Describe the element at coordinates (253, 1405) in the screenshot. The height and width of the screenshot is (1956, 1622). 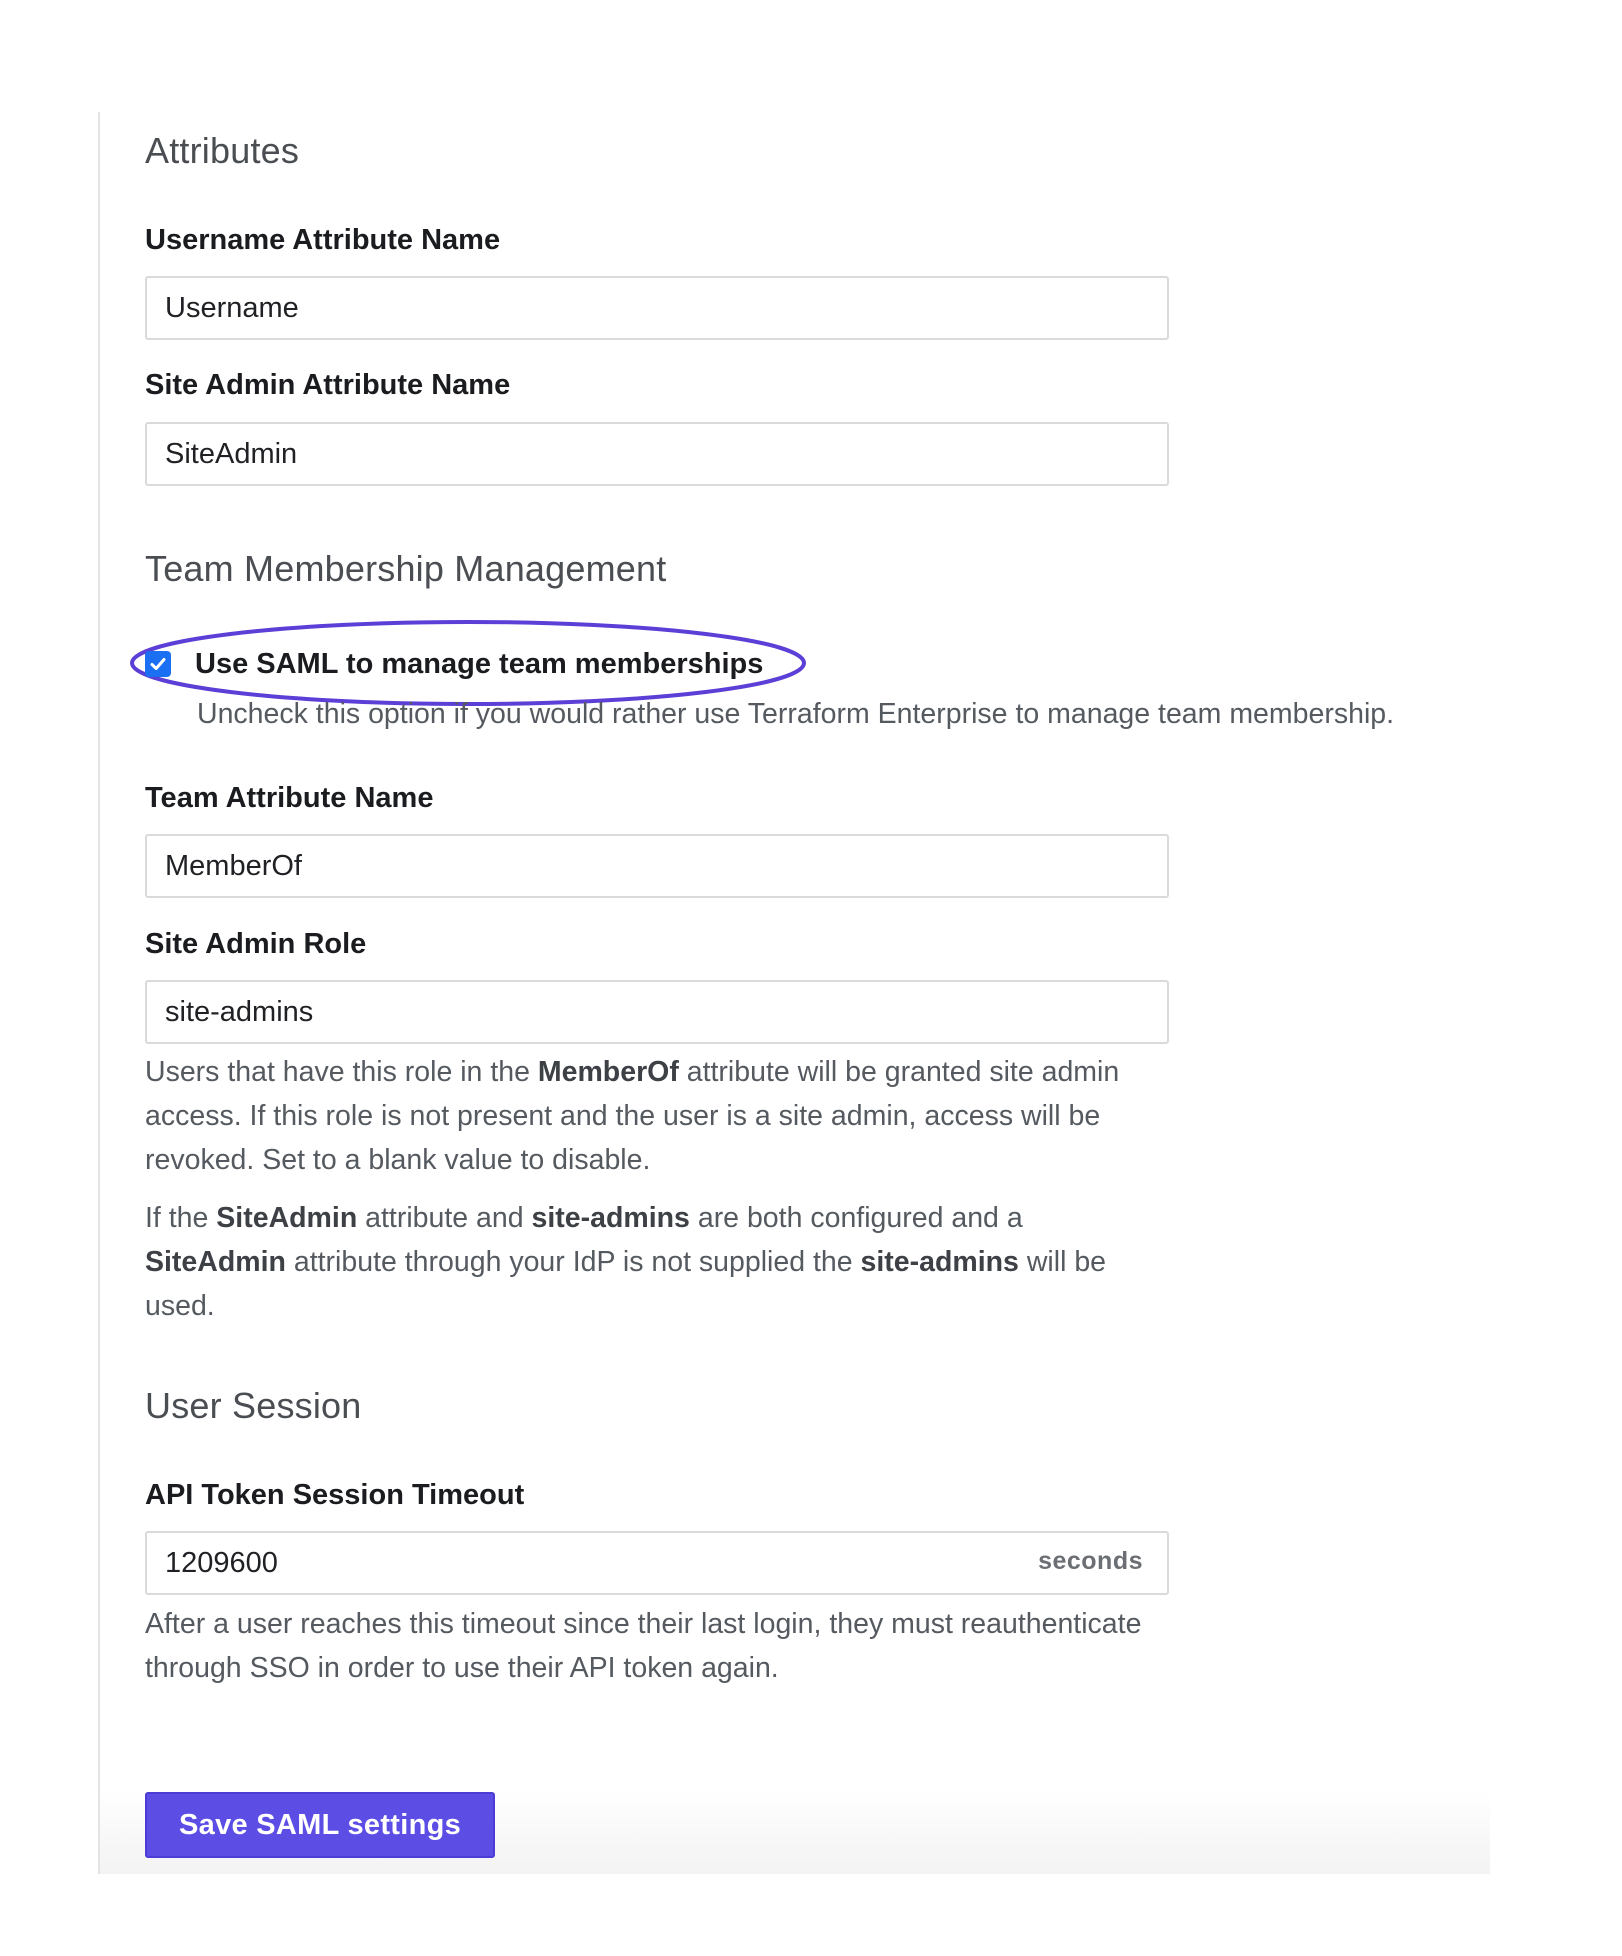
I see `user-session-section-title: User Session` at that location.